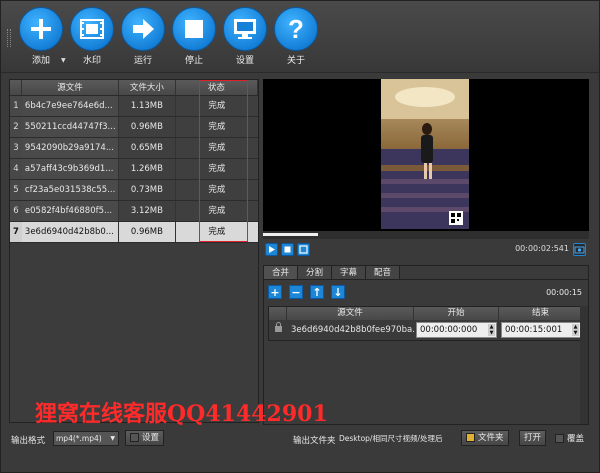  Describe the element at coordinates (456, 313) in the screenshot. I see `segment-header-start: 开始` at that location.